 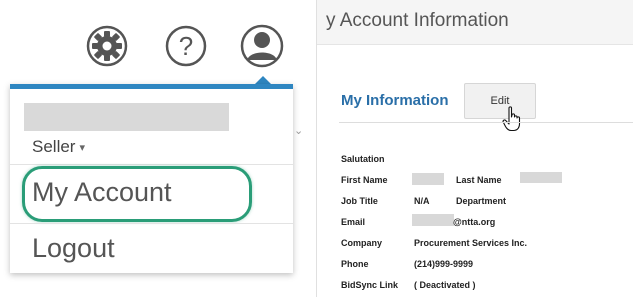 I want to click on first-name-label: First Name, so click(x=364, y=180).